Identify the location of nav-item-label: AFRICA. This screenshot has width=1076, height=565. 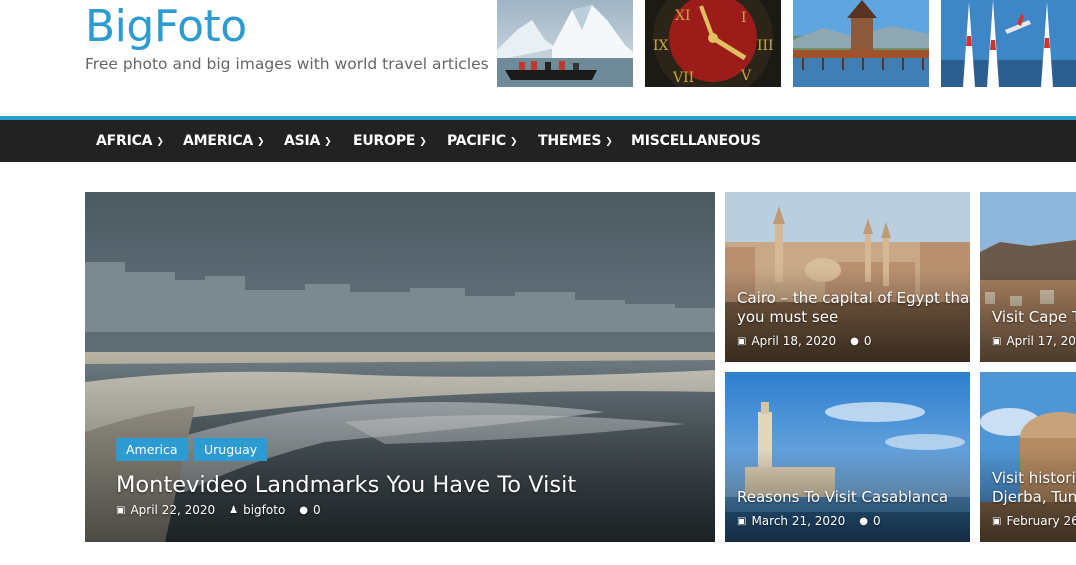
(124, 141).